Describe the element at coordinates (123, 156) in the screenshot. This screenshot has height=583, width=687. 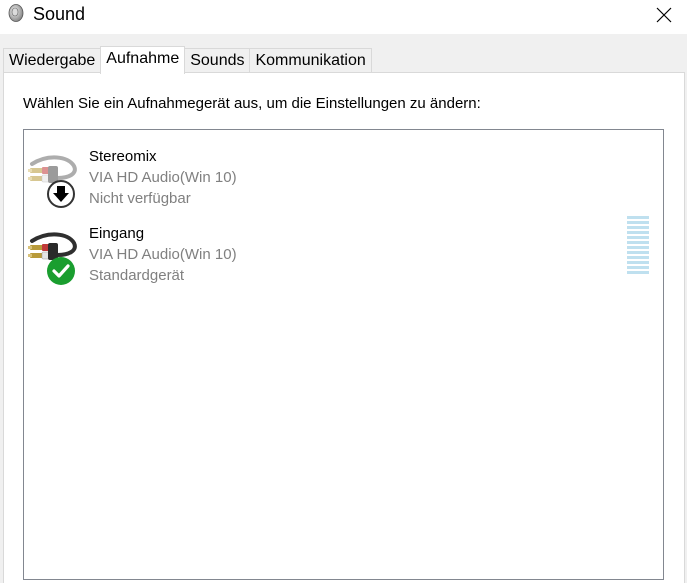
I see `device-name: Stereomix` at that location.